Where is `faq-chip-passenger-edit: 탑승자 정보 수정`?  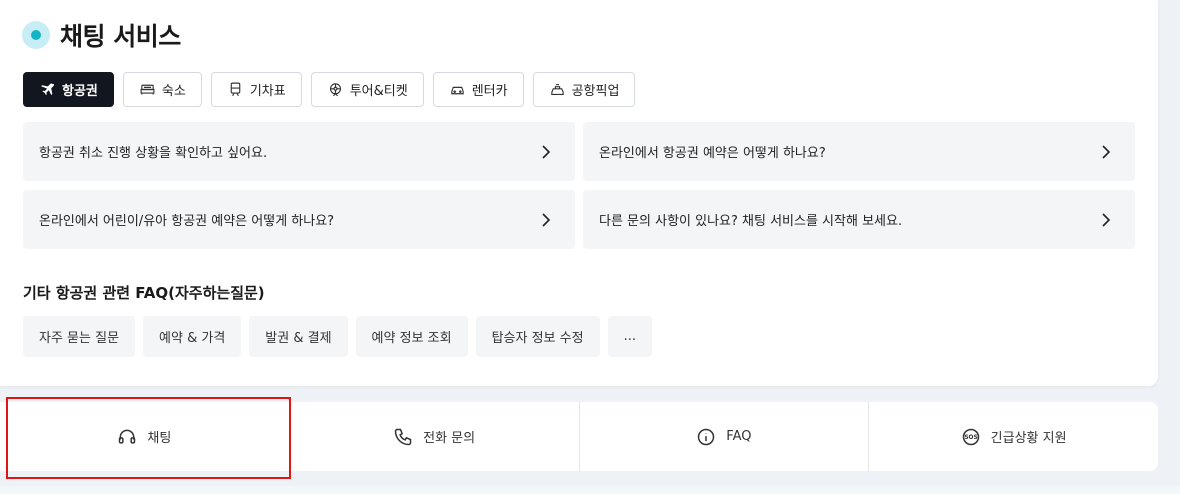 faq-chip-passenger-edit: 탑승자 정보 수정 is located at coordinates (537, 336).